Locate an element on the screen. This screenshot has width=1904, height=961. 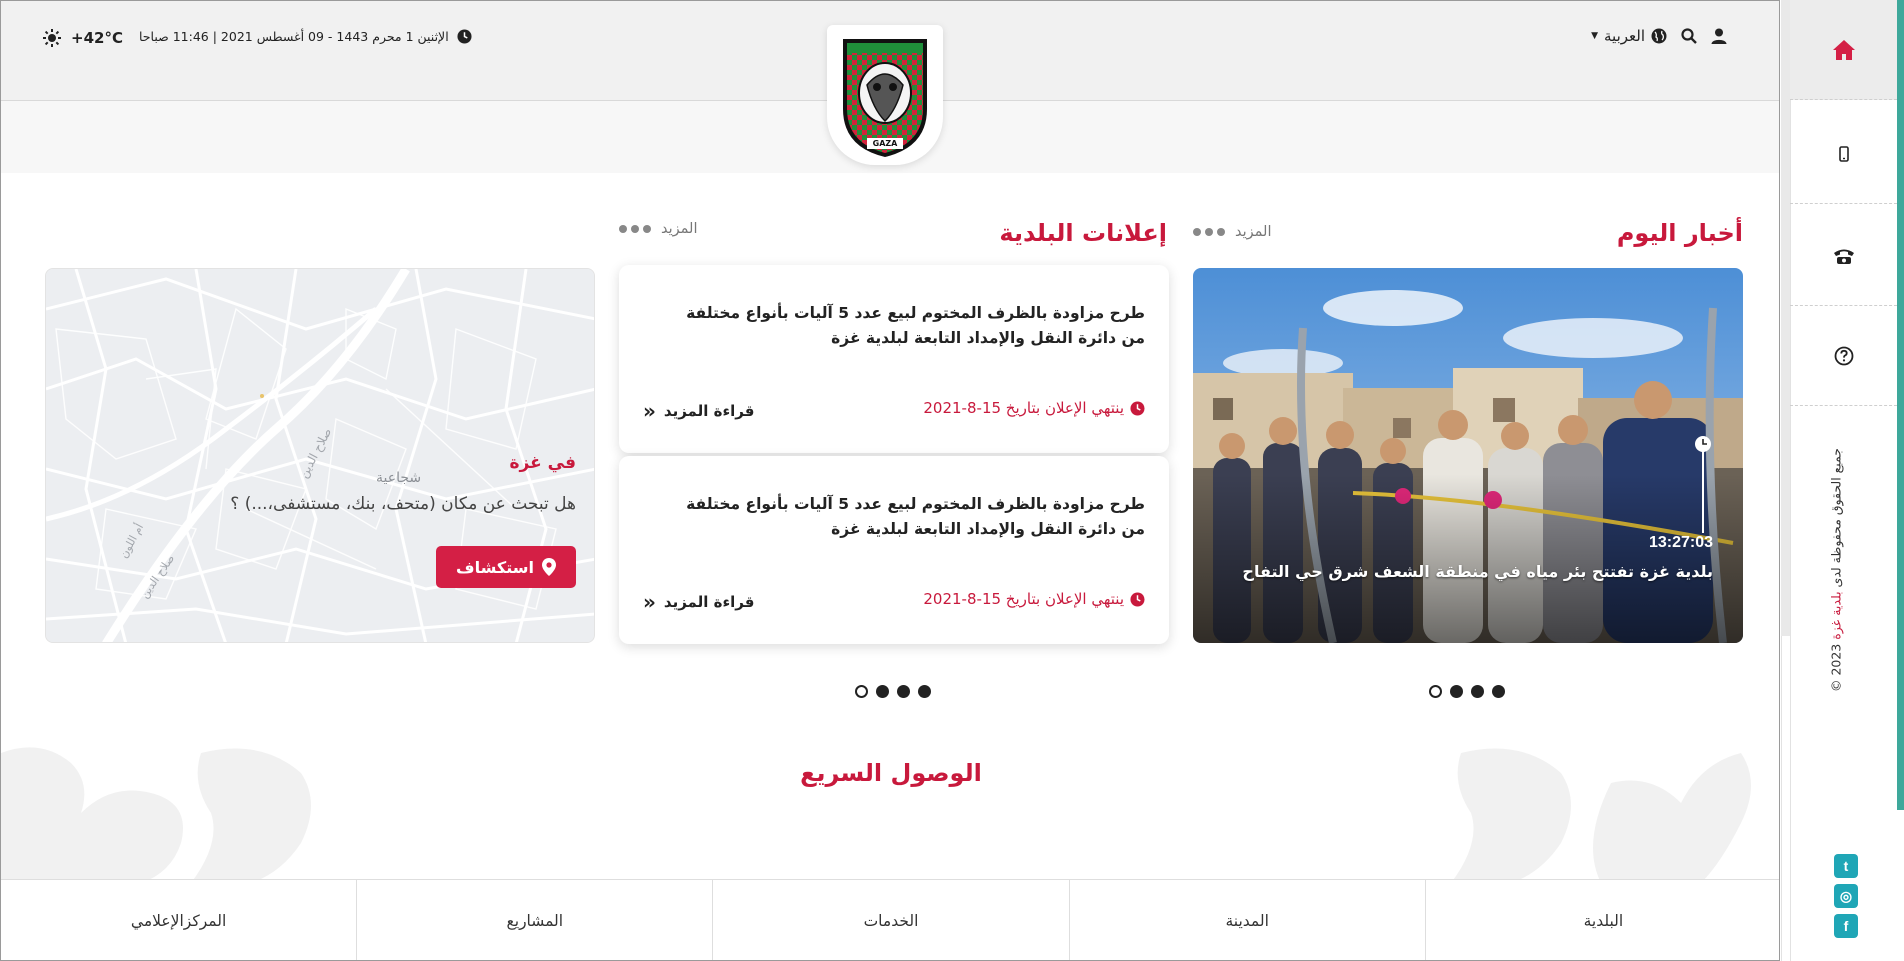
home-icon is located at coordinates (1843, 49).